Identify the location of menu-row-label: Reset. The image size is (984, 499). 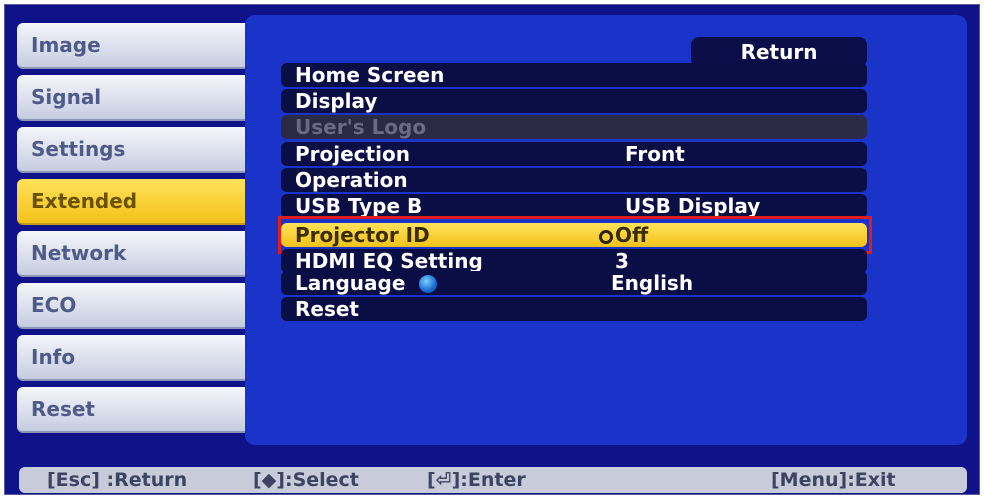
(327, 309).